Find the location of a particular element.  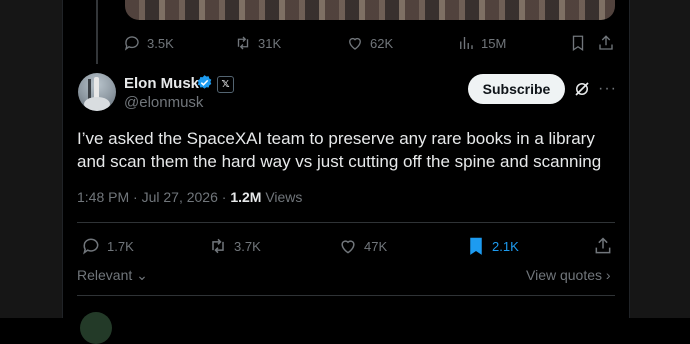

chevron-down-icon: ⌄ is located at coordinates (140, 275).